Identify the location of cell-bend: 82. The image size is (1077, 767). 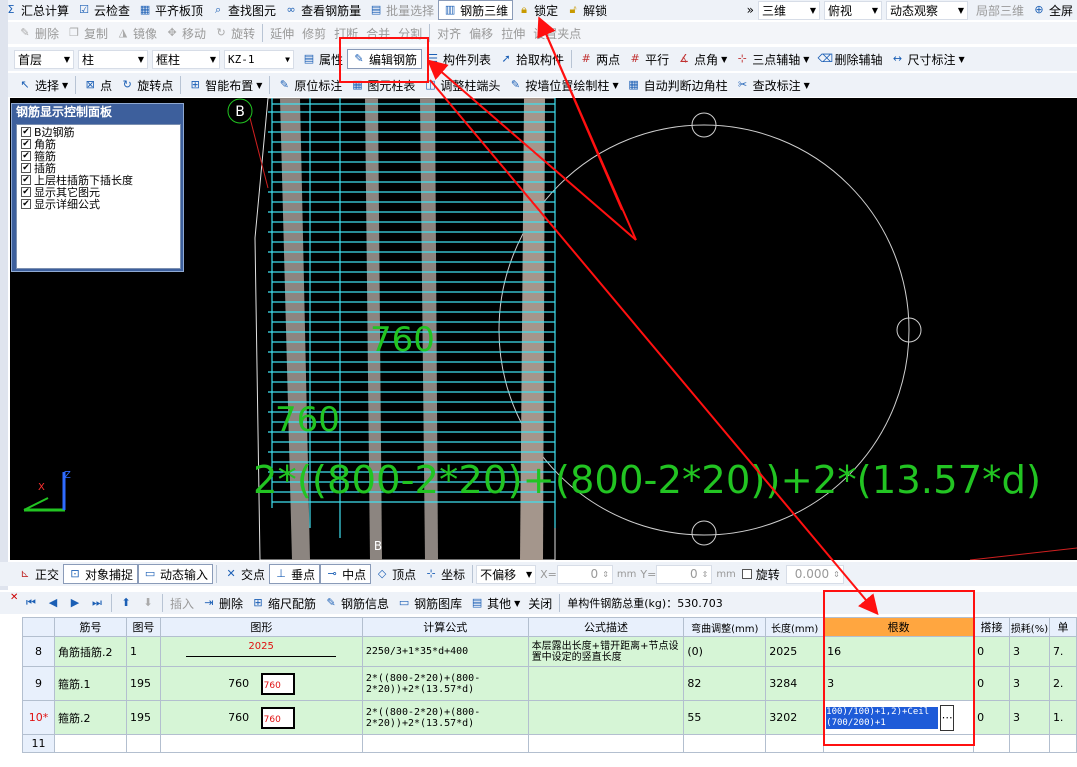
(725, 683).